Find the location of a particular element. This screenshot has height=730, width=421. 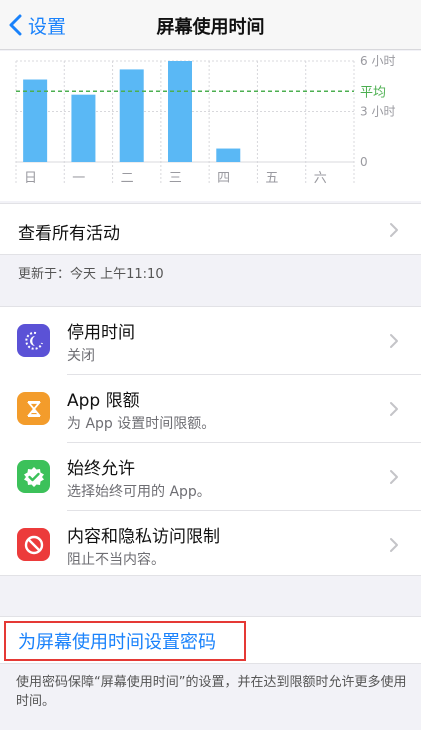

chart-x-tick-label: 三 is located at coordinates (175, 178).